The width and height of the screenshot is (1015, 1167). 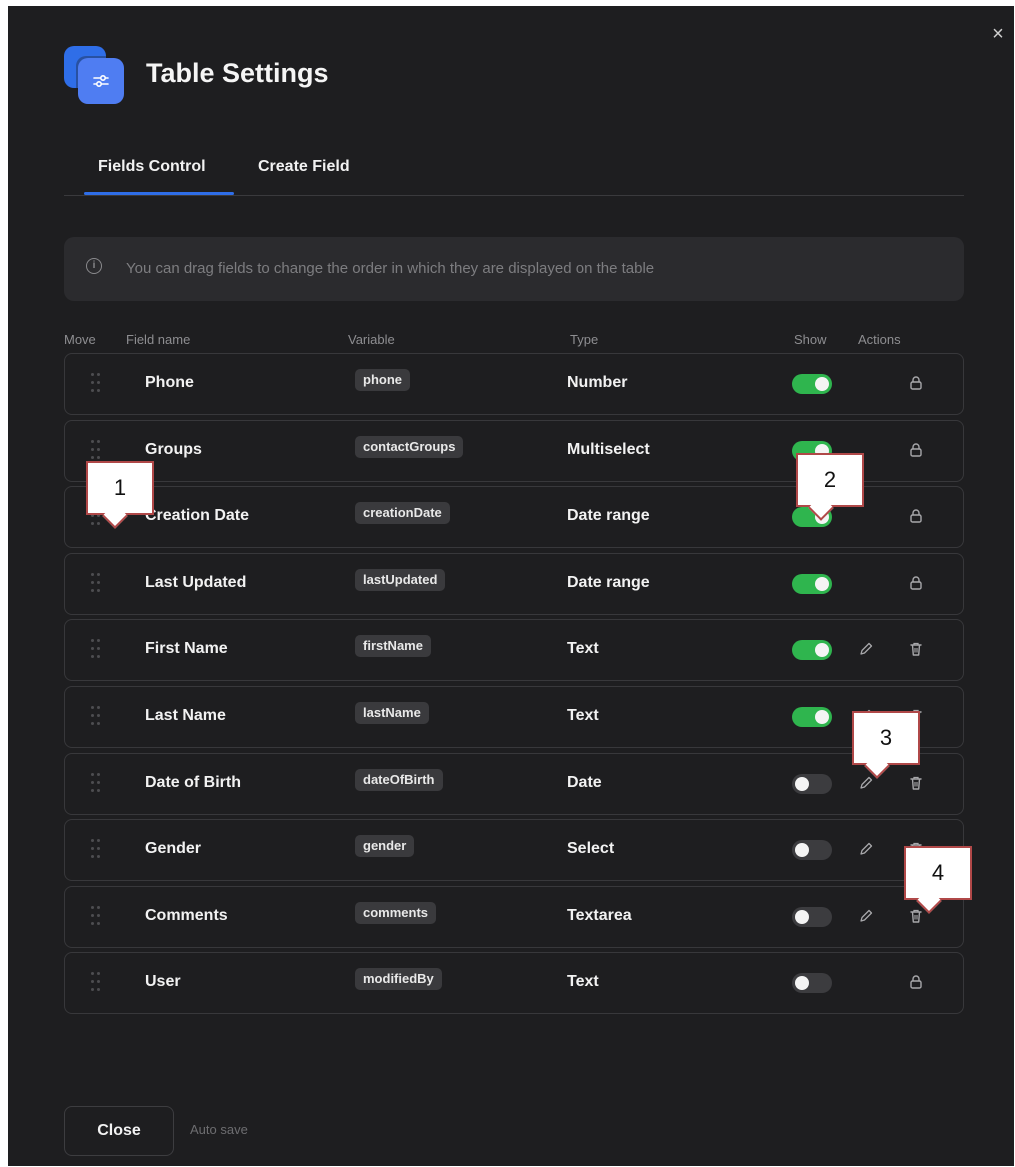 I want to click on info-icon: i, so click(x=94, y=266).